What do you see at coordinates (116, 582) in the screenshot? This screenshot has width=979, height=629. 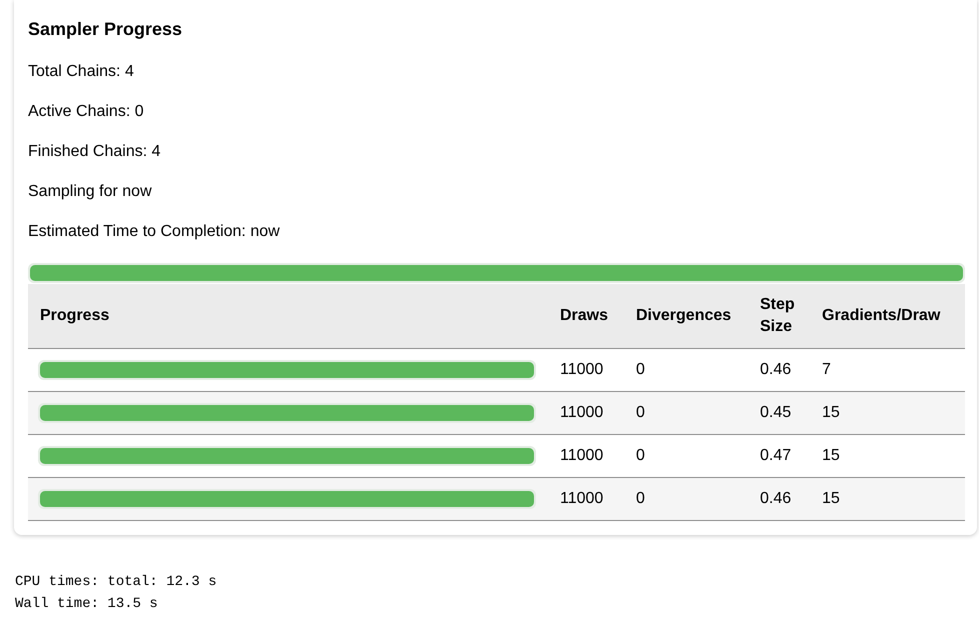 I see `output-text: CPU times: total: 12.3 s` at bounding box center [116, 582].